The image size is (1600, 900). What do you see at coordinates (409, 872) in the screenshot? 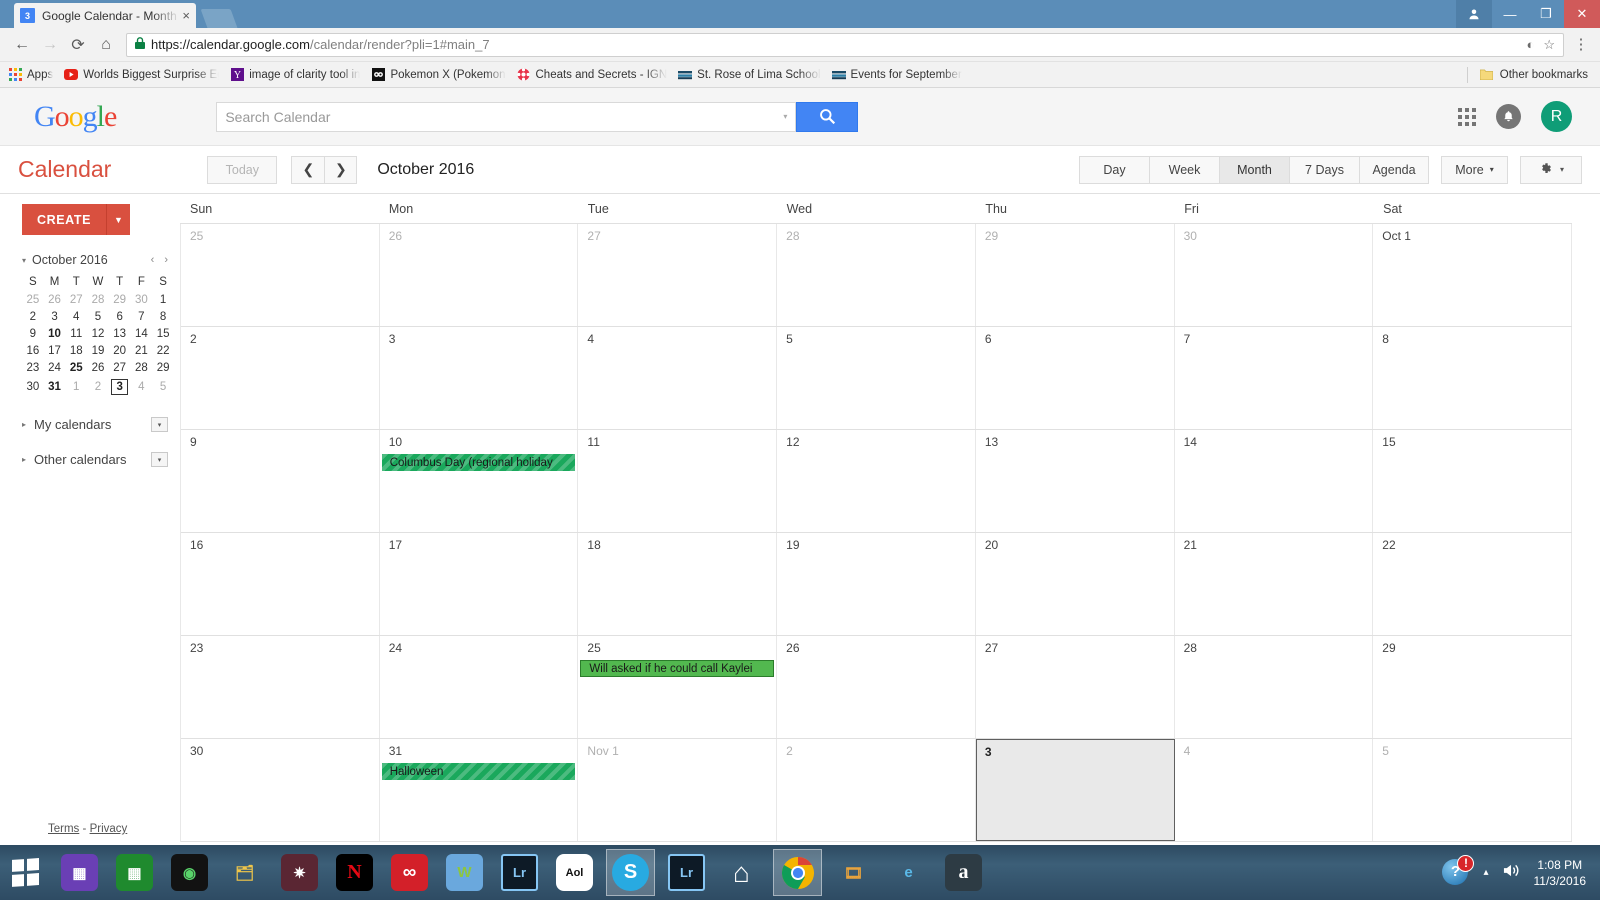
I see `taskbar-item: ∞` at bounding box center [409, 872].